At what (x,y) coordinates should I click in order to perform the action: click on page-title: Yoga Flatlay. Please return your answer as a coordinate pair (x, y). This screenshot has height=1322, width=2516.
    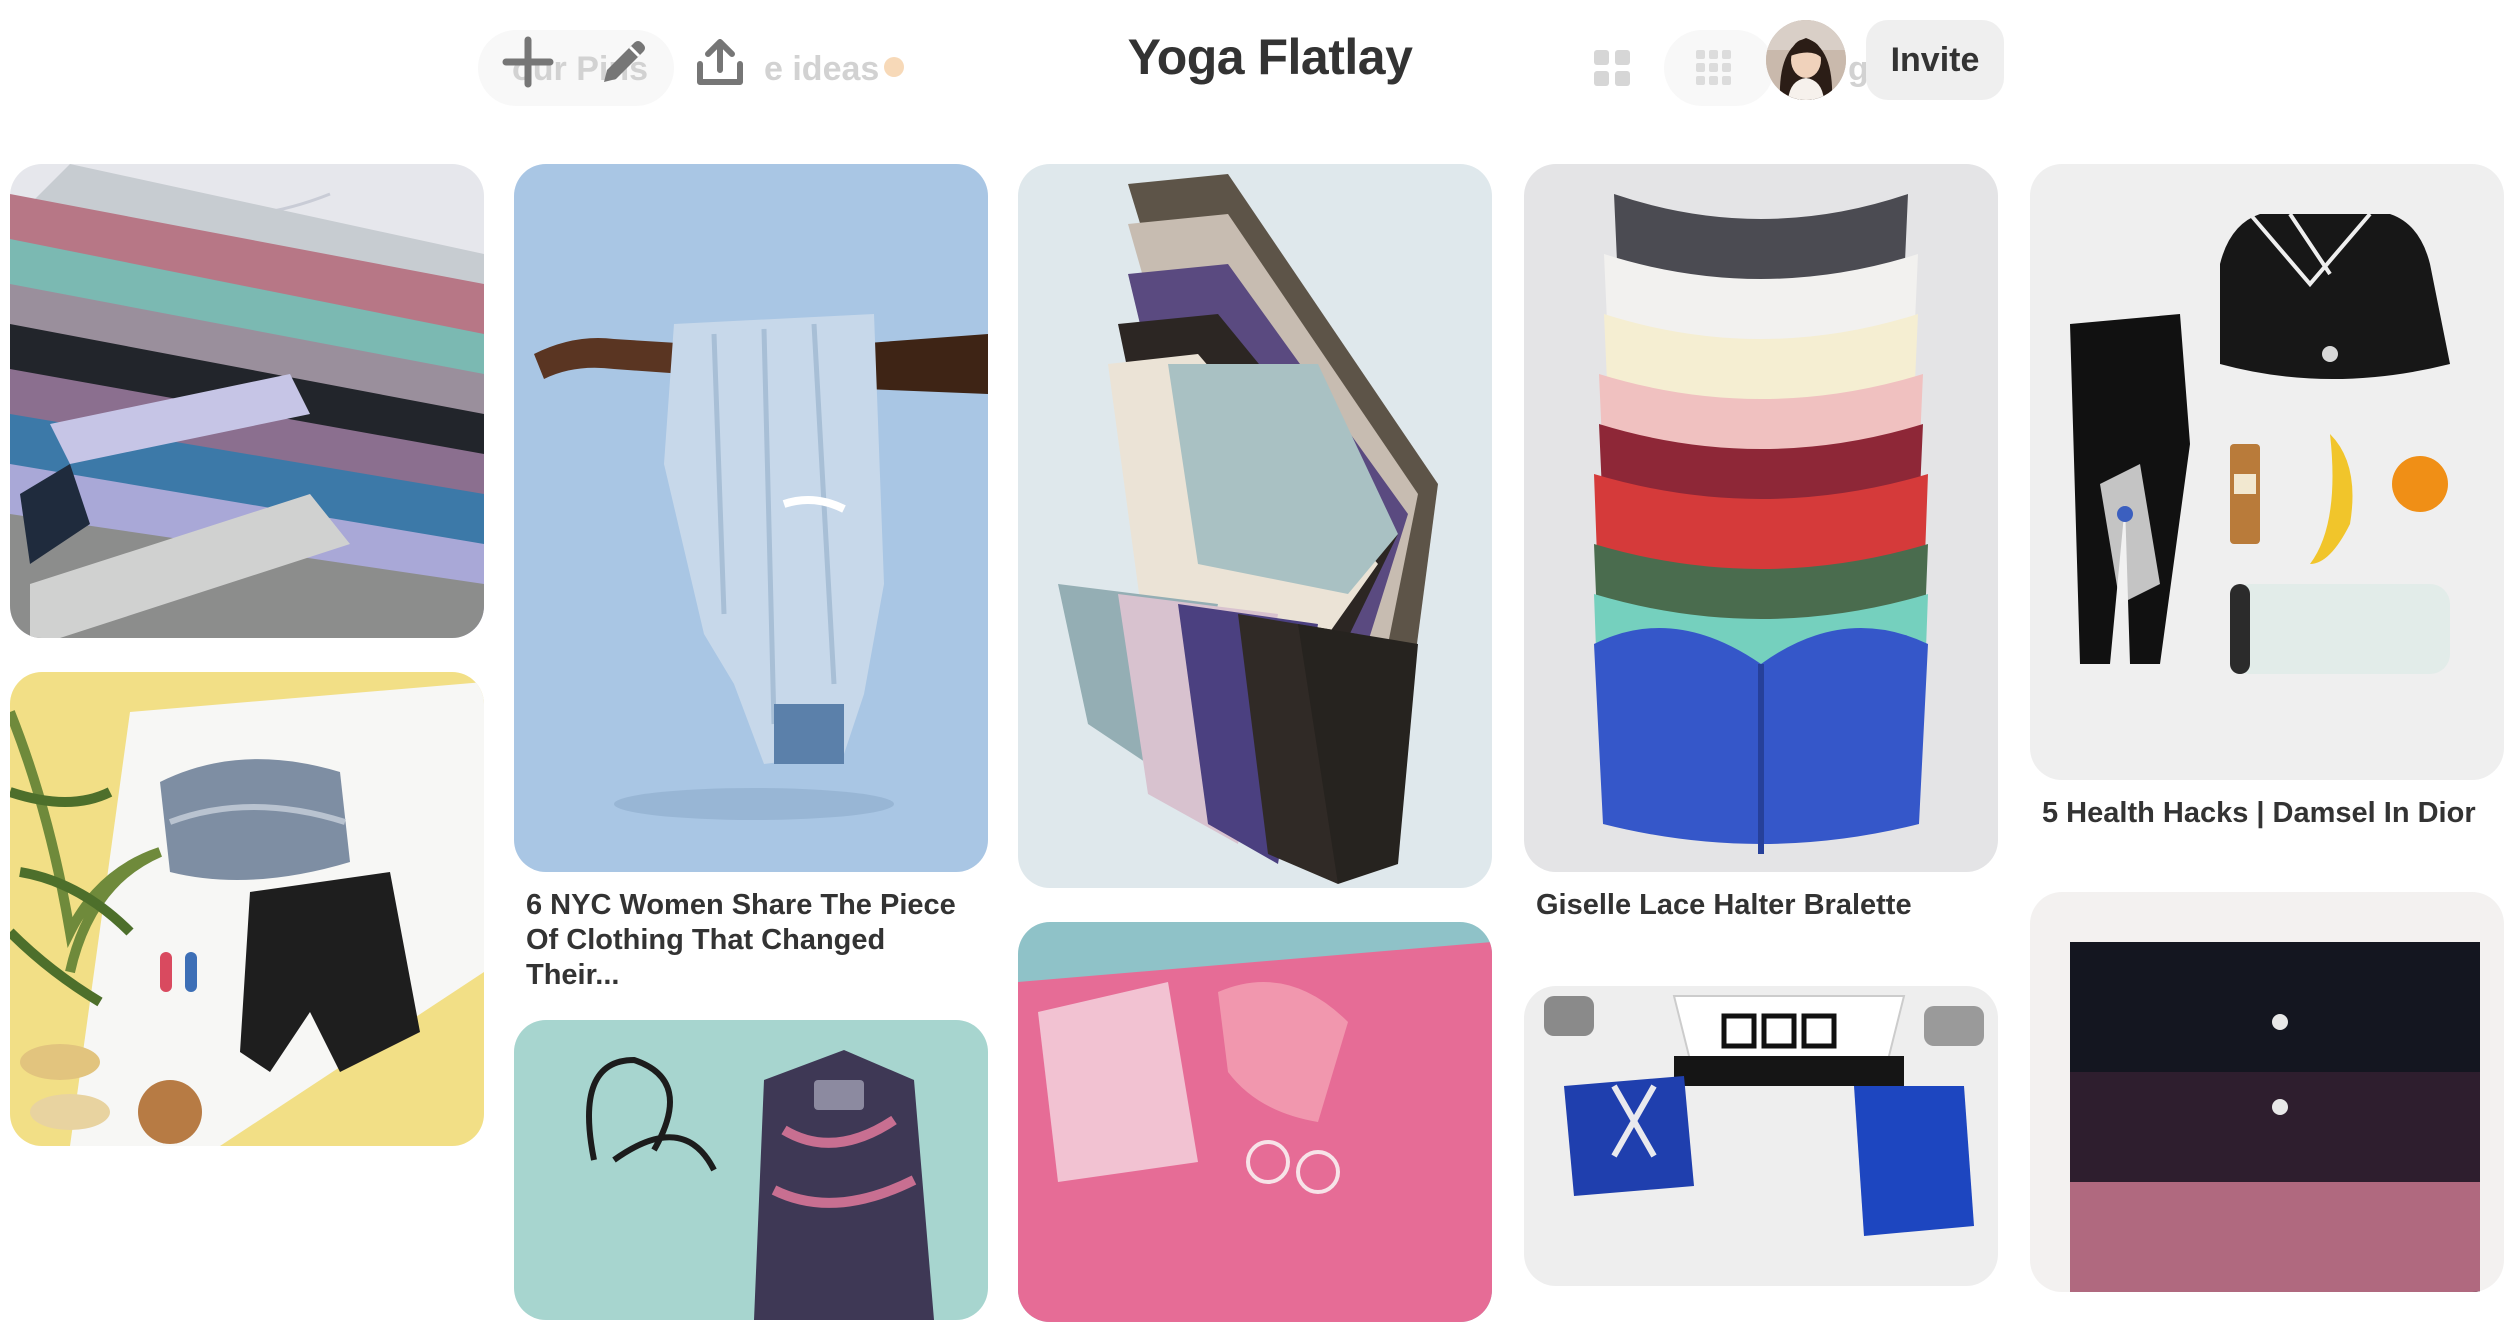
    Looking at the image, I should click on (1270, 57).